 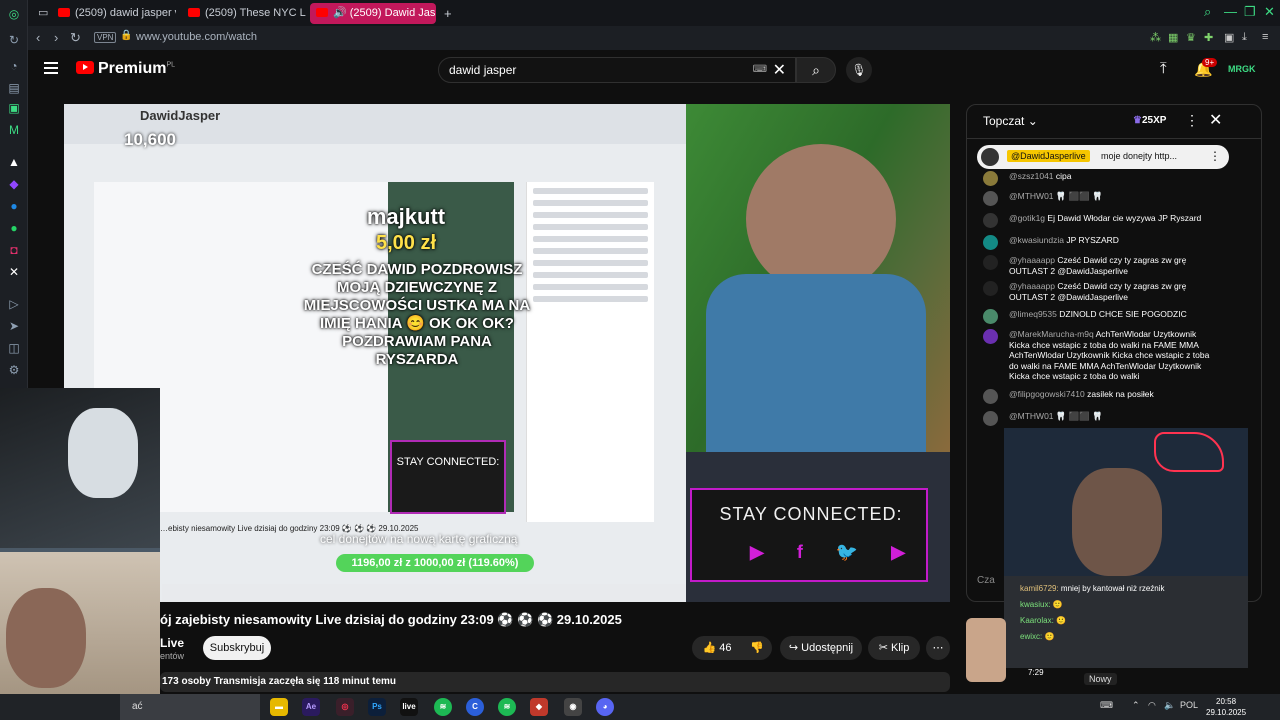 What do you see at coordinates (345, 707) in the screenshot?
I see `opera-taskbar-icon: ◎` at bounding box center [345, 707].